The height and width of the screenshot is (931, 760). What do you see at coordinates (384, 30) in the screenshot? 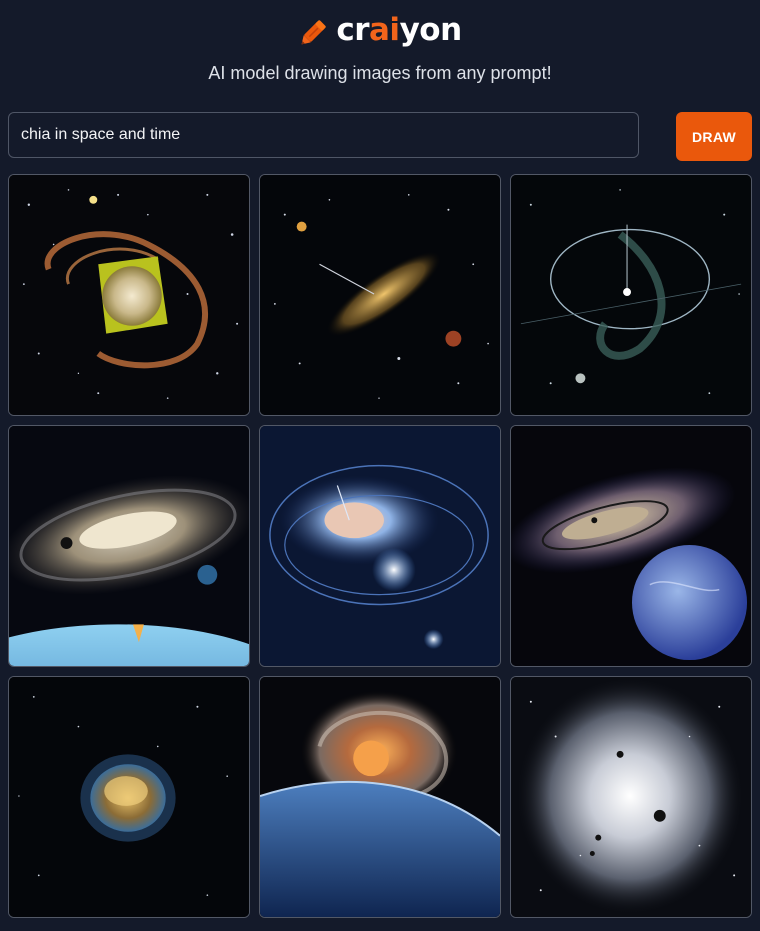
I see `logo-part-accent: ai` at bounding box center [384, 30].